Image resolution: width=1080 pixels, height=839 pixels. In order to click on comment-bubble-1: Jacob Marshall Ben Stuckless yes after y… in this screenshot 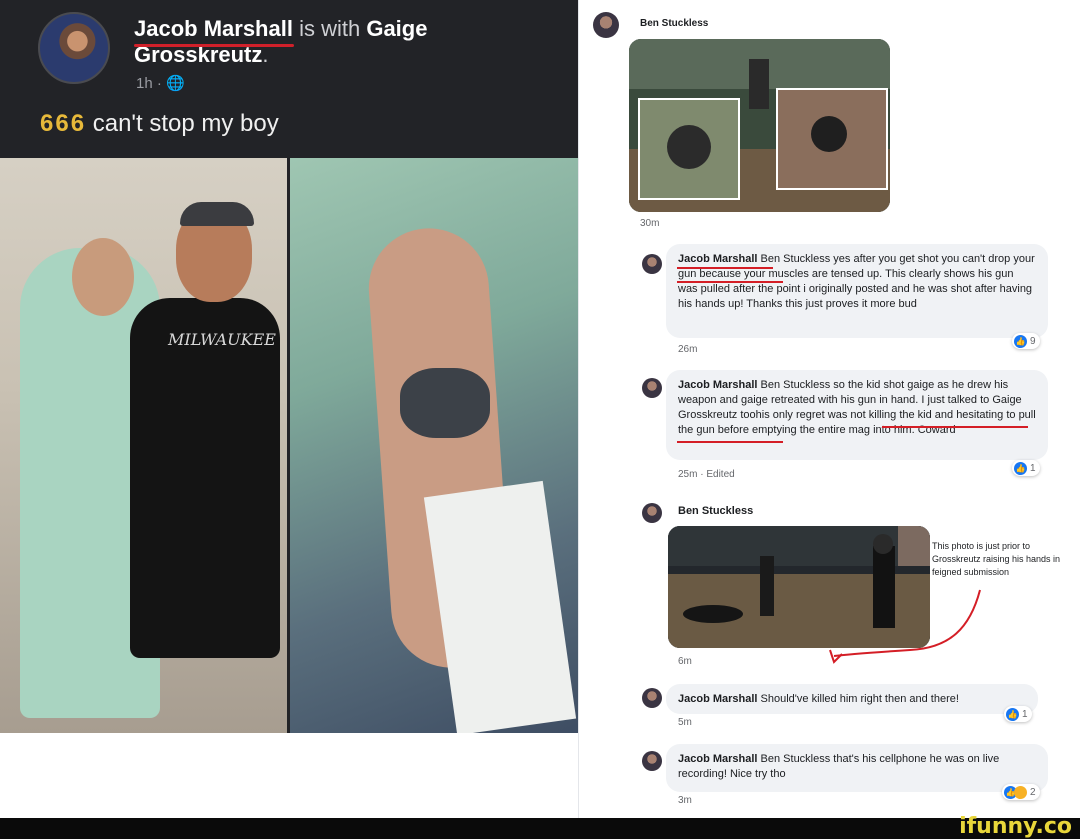, I will do `click(857, 291)`.